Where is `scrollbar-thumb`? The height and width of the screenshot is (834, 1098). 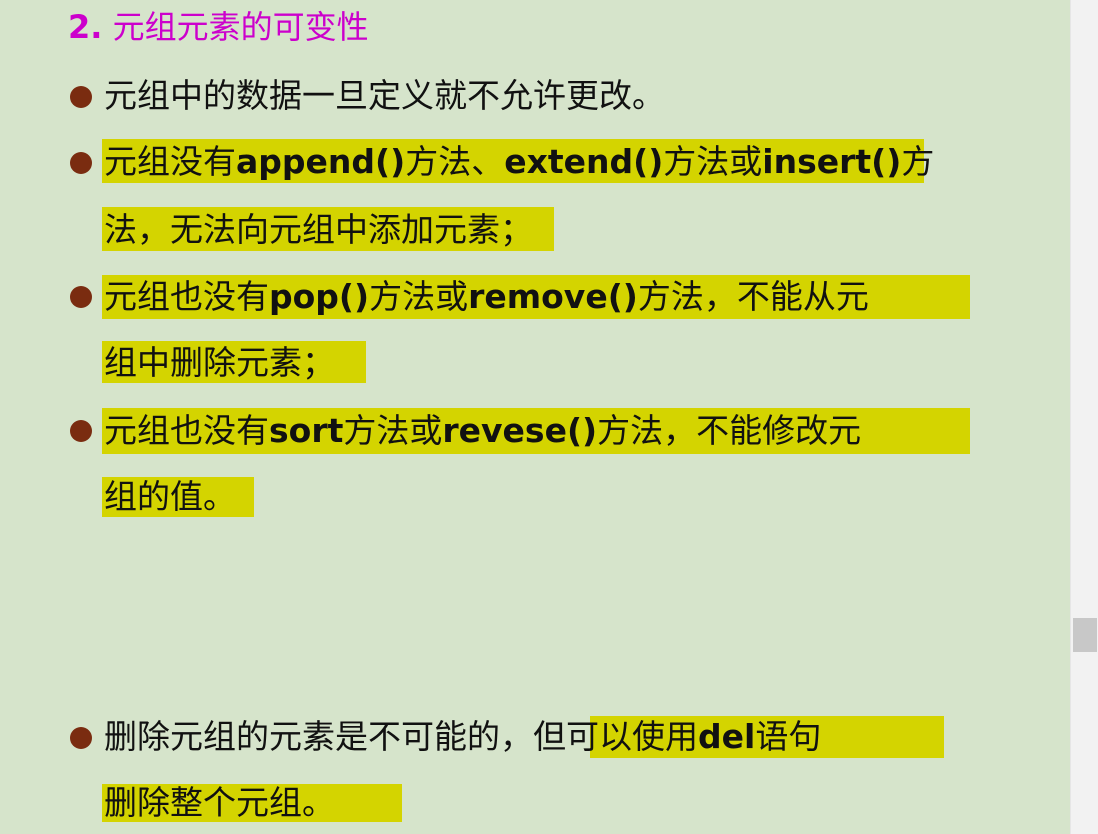 scrollbar-thumb is located at coordinates (1085, 635).